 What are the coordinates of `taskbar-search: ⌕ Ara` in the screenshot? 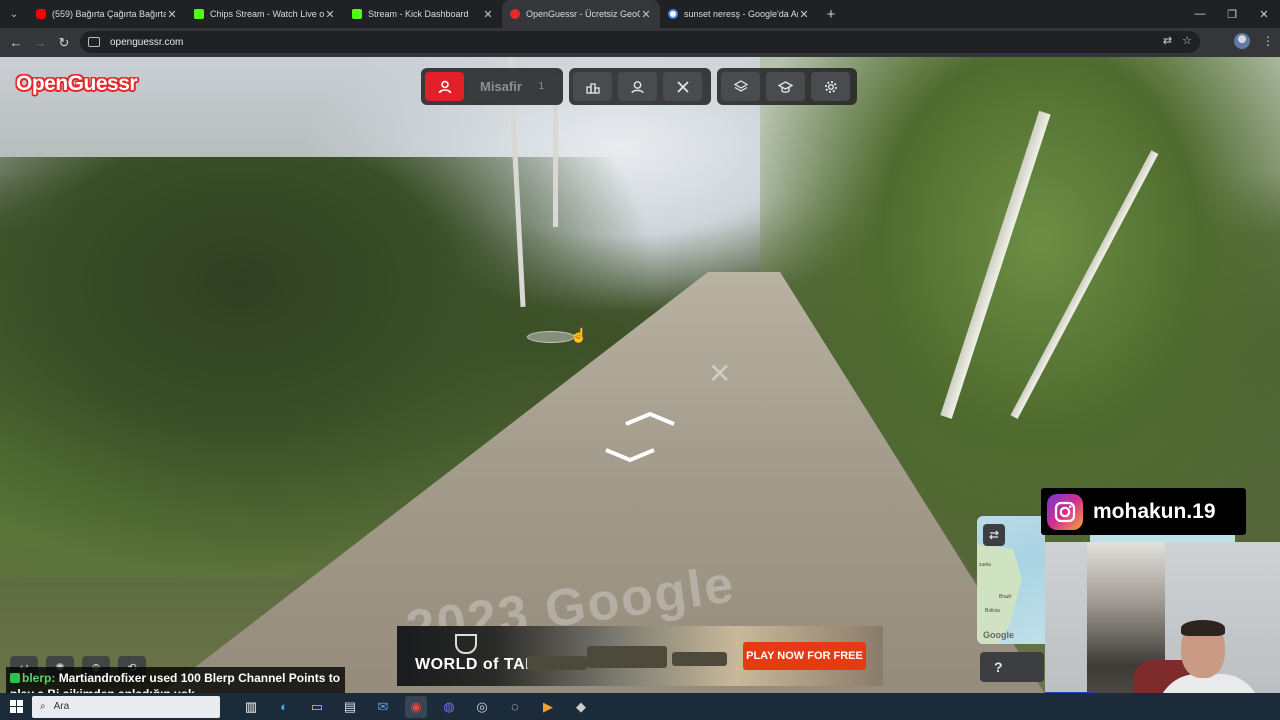 It's located at (126, 706).